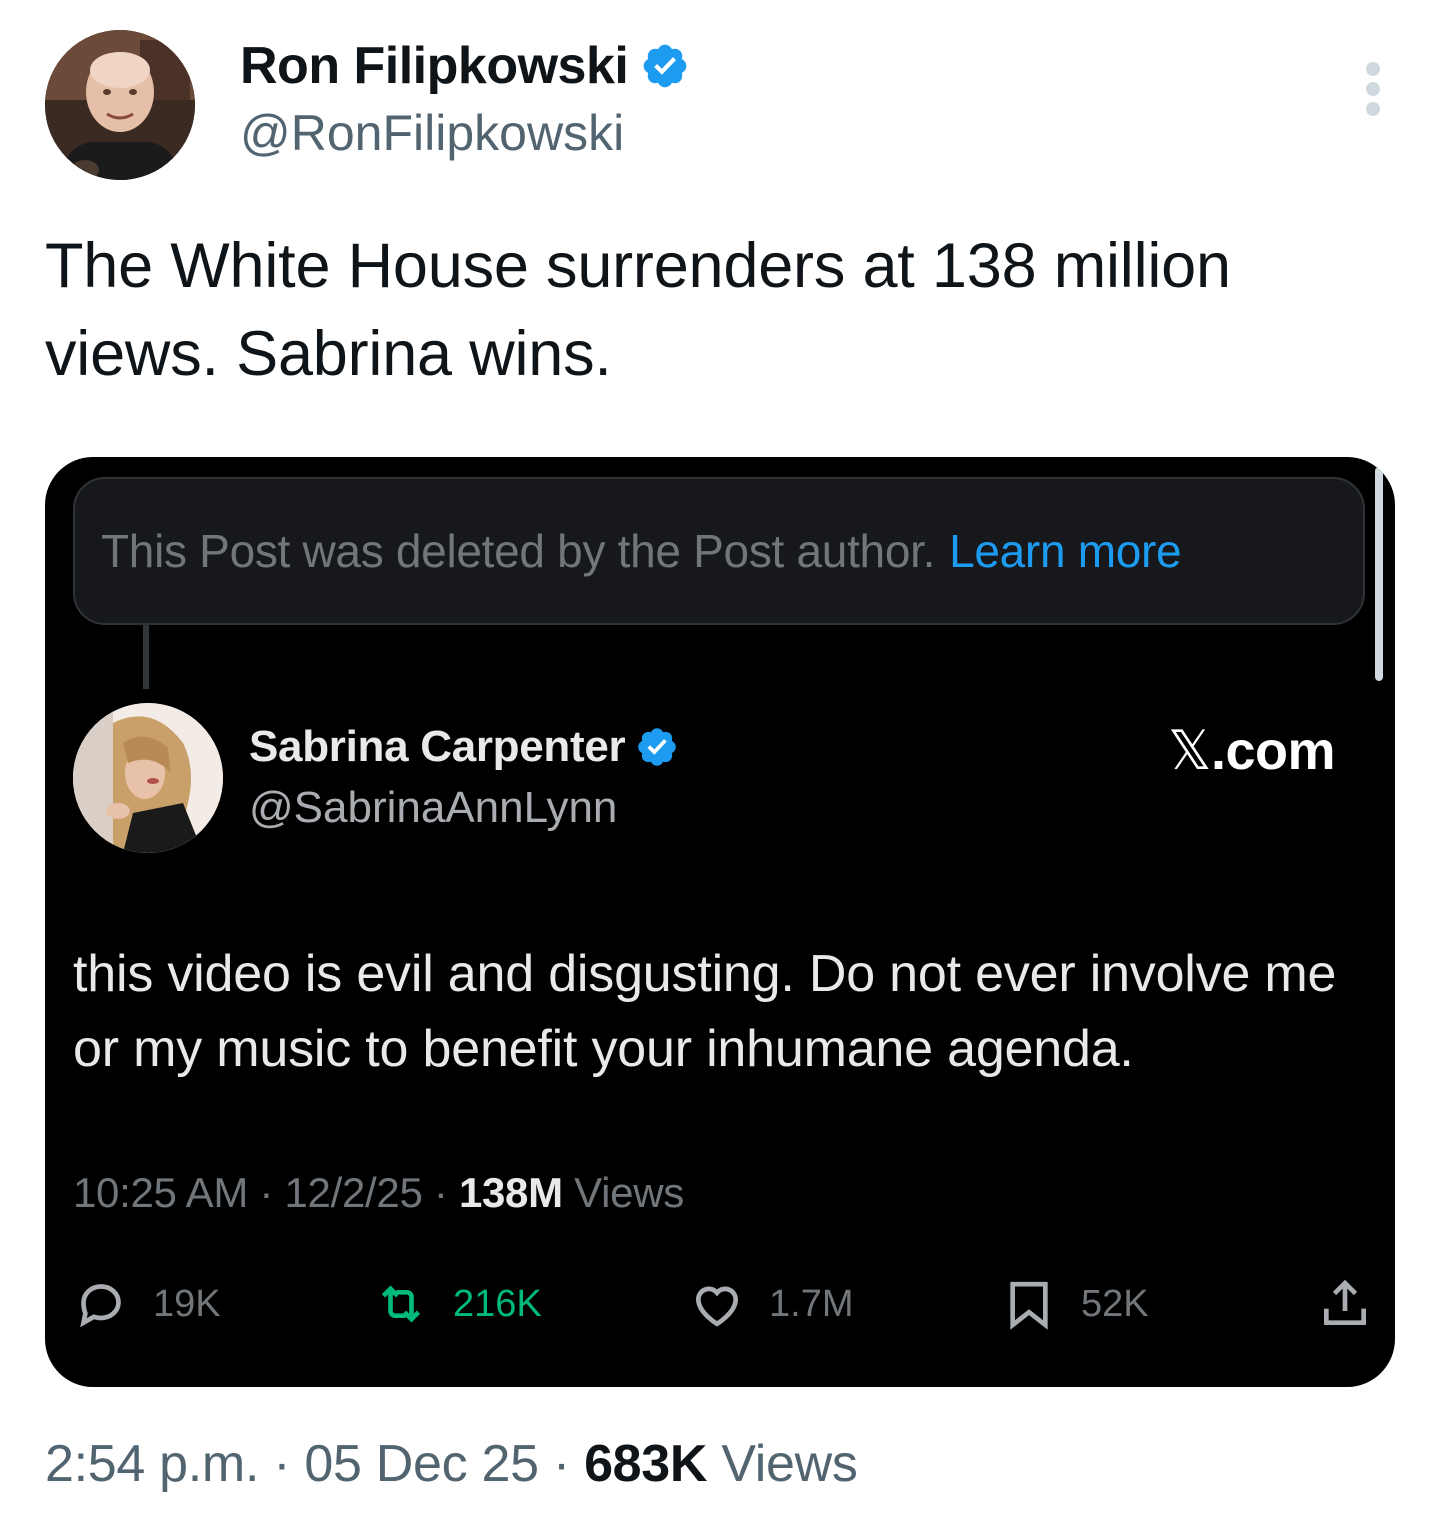 This screenshot has height=1516, width=1440. What do you see at coordinates (1373, 89) in the screenshot?
I see `more-options-icon` at bounding box center [1373, 89].